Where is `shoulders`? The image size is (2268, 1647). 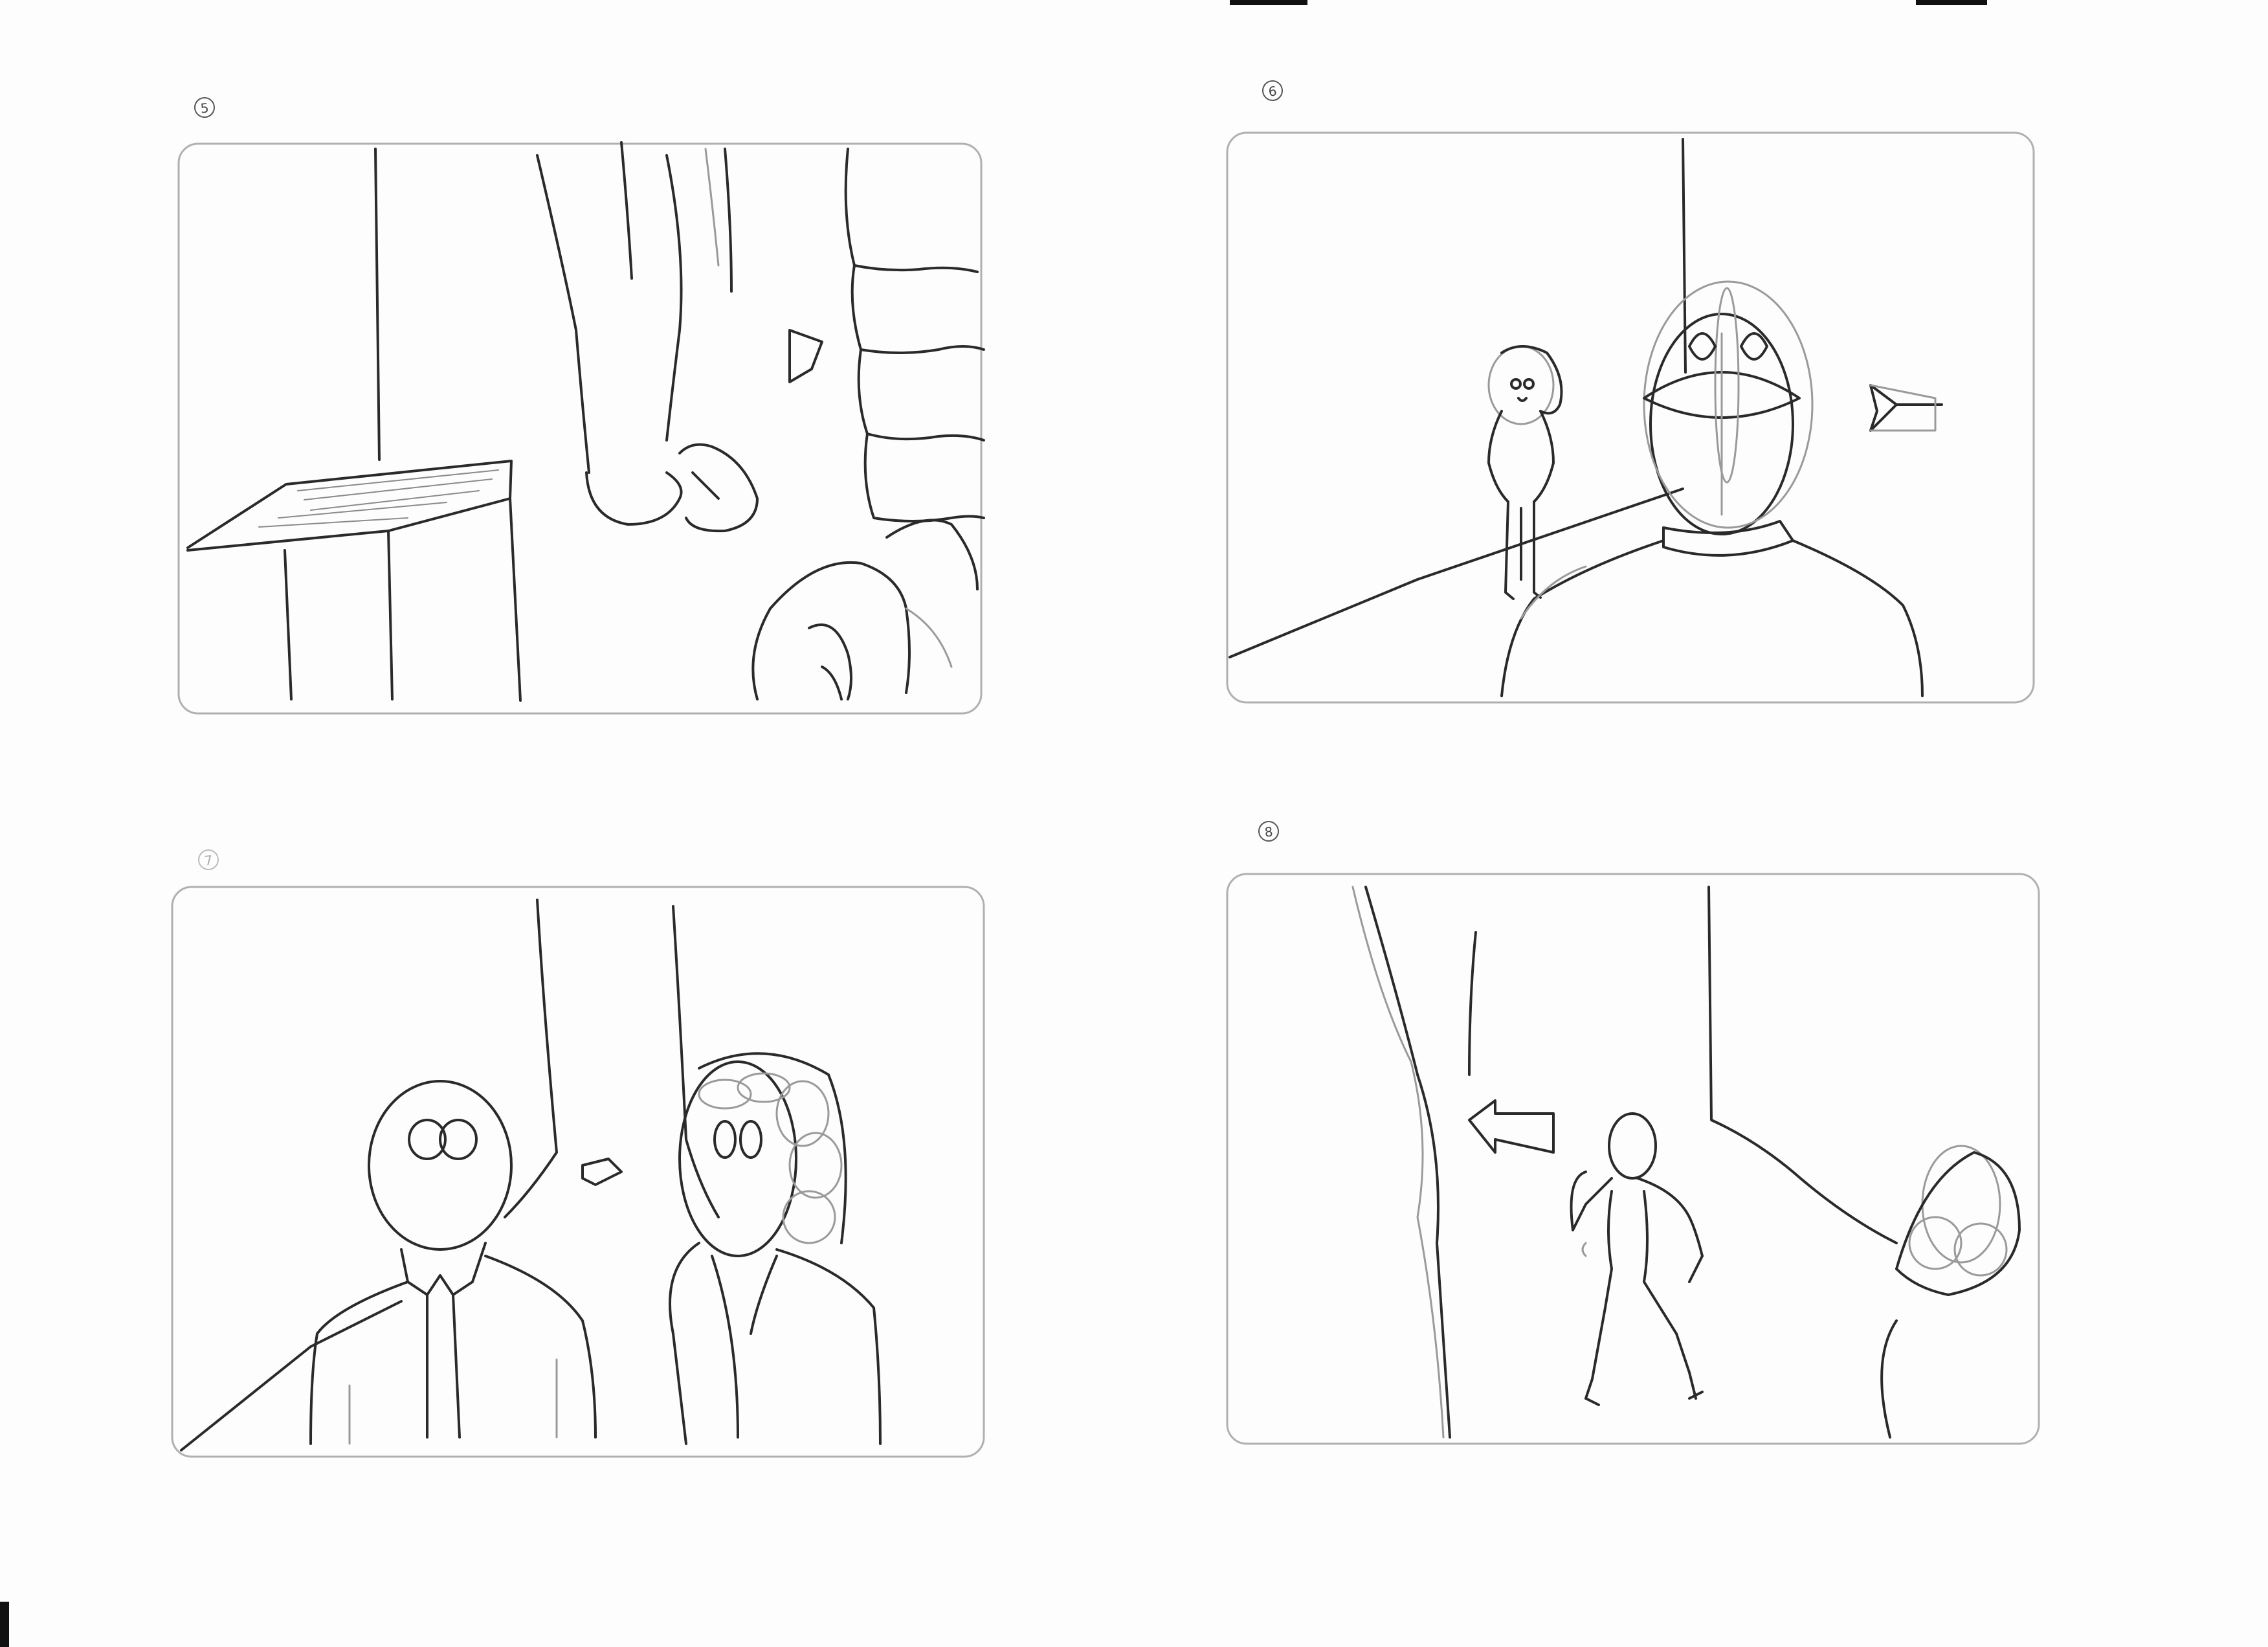 shoulders is located at coordinates (1712, 608).